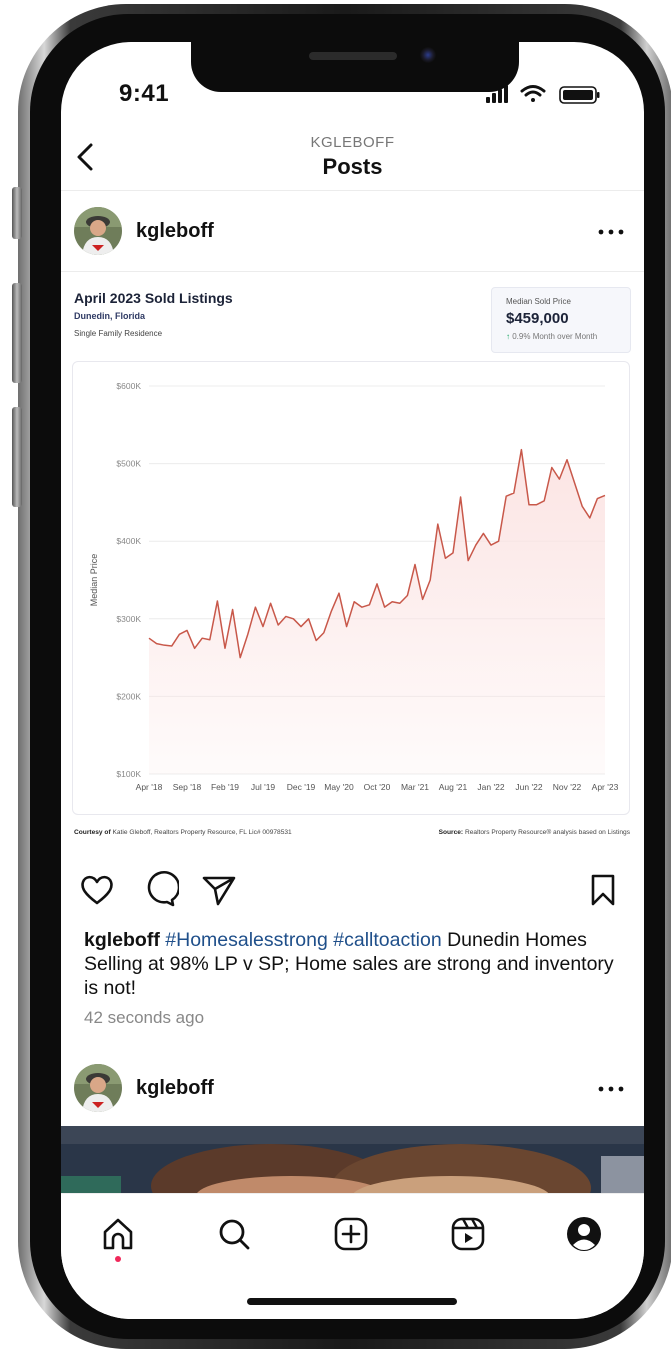 The image size is (671, 1352). I want to click on front-camera, so click(428, 55).